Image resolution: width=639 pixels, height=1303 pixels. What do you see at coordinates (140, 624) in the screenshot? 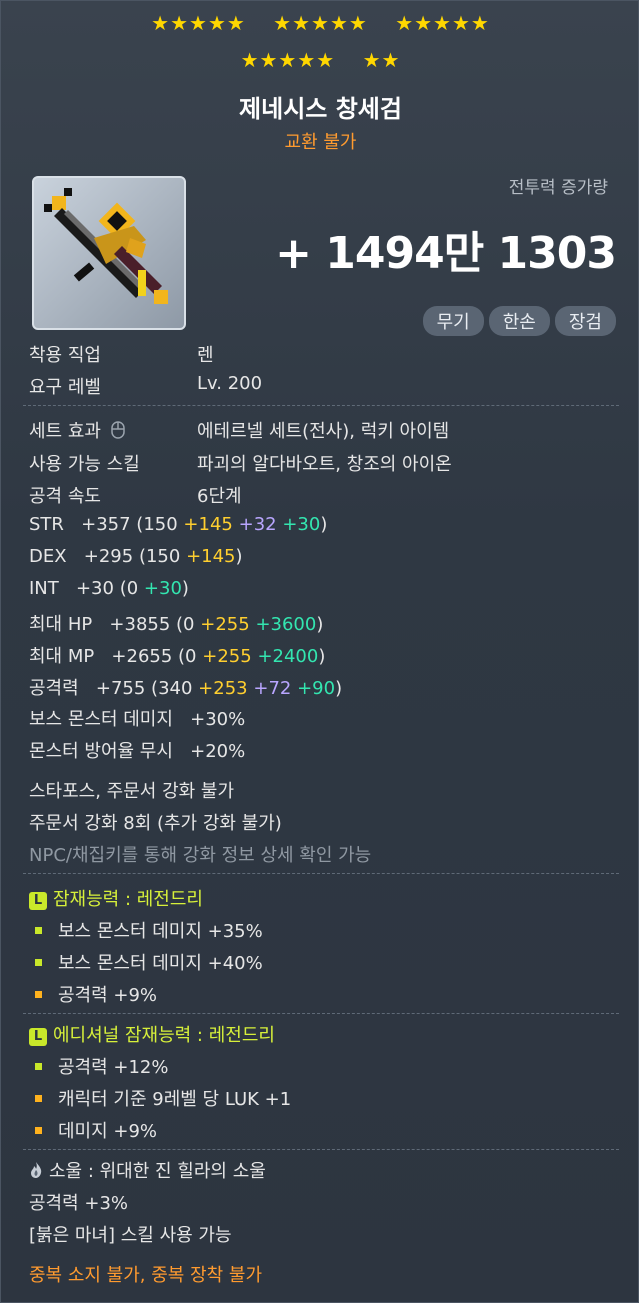
I see `stat-total: +3855` at bounding box center [140, 624].